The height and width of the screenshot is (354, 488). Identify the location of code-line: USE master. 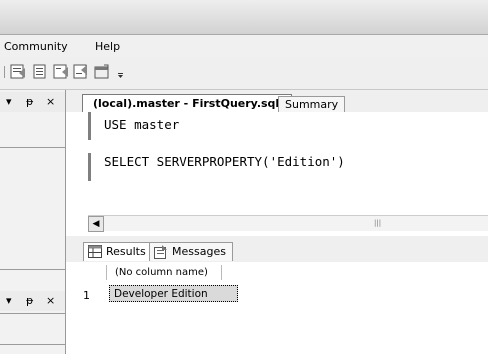
(142, 124).